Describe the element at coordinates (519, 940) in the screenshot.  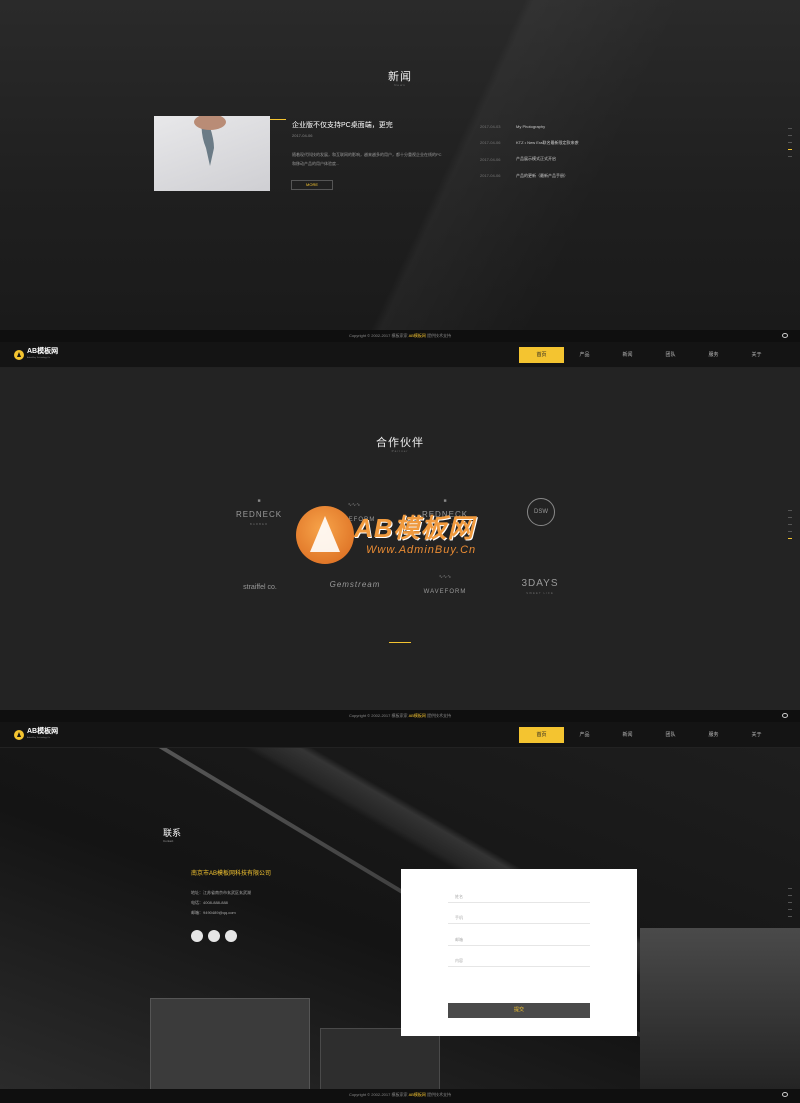
I see `email-field: 邮箱` at that location.